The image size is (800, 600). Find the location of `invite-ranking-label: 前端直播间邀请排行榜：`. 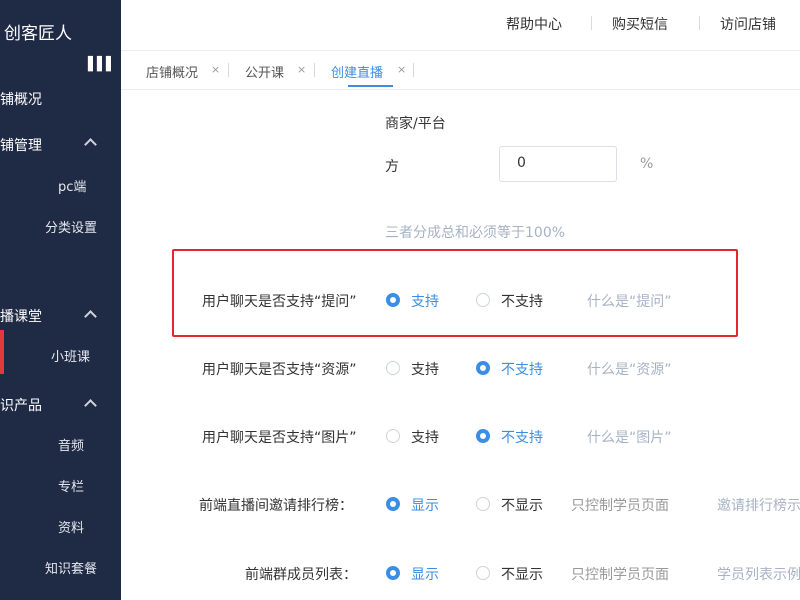

invite-ranking-label: 前端直播间邀请排行榜： is located at coordinates (276, 506).